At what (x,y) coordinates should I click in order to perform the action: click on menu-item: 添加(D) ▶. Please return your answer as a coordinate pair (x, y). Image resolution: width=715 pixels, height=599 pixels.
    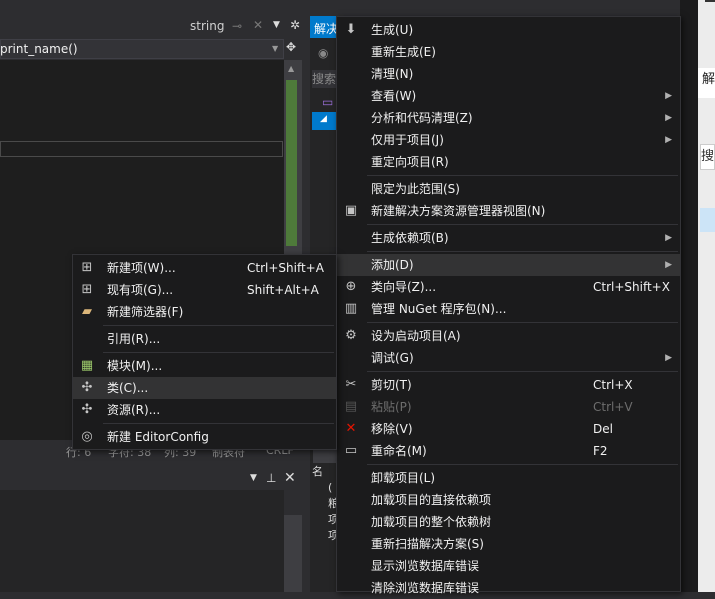
    Looking at the image, I should click on (508, 265).